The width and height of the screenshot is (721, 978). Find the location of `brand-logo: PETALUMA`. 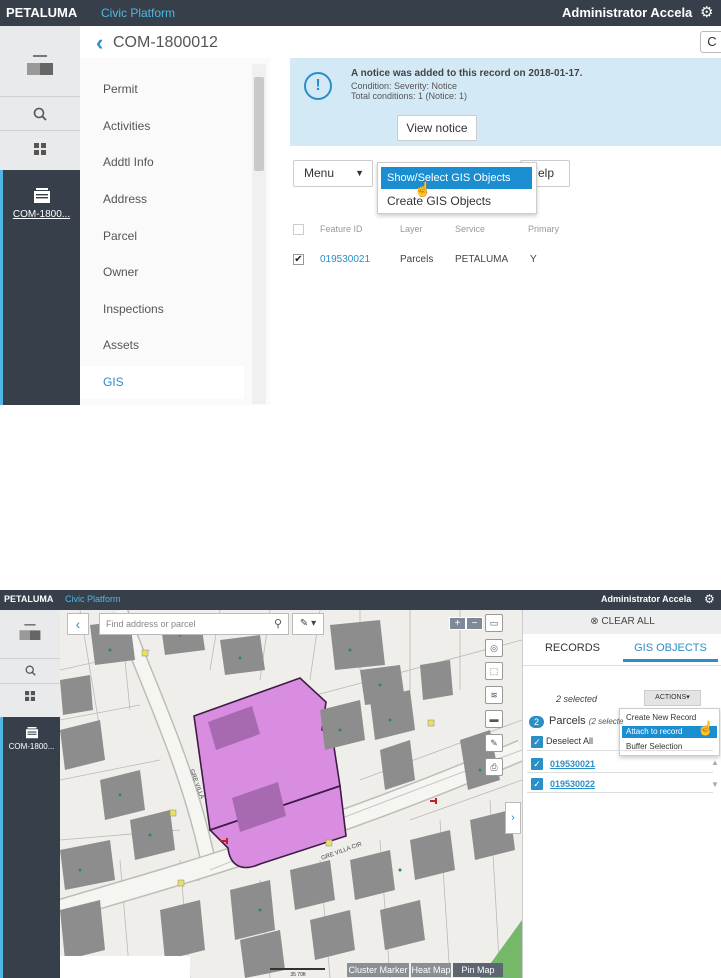

brand-logo: PETALUMA is located at coordinates (42, 12).